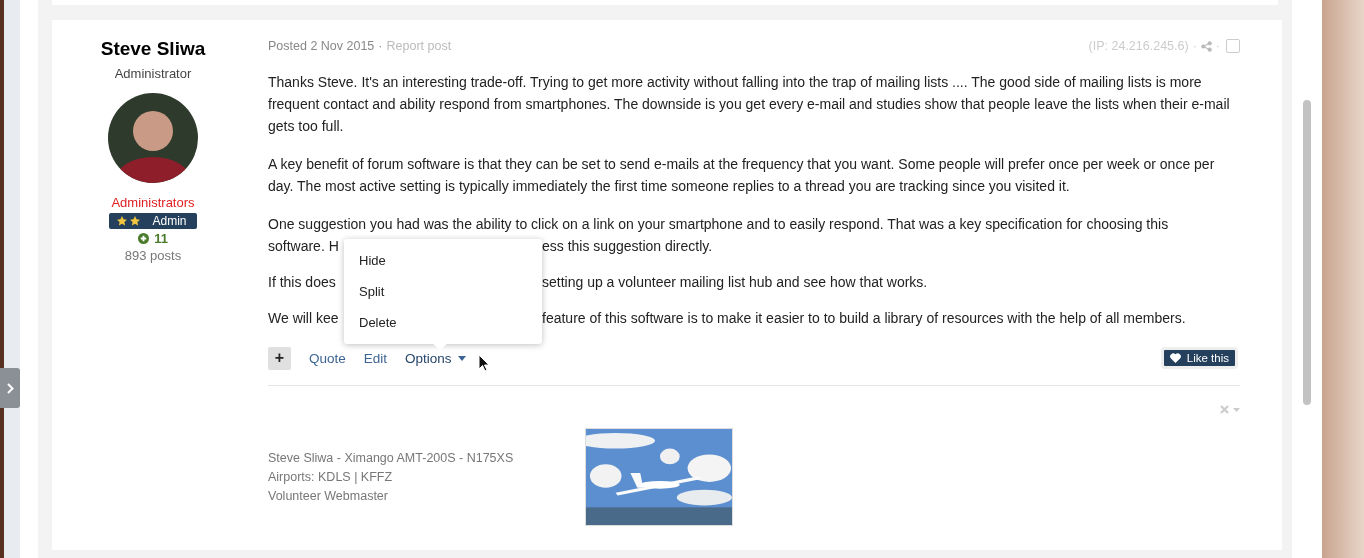 Image resolution: width=1364 pixels, height=558 pixels. I want to click on post-date: Posted 2 Nov 2015, so click(321, 46).